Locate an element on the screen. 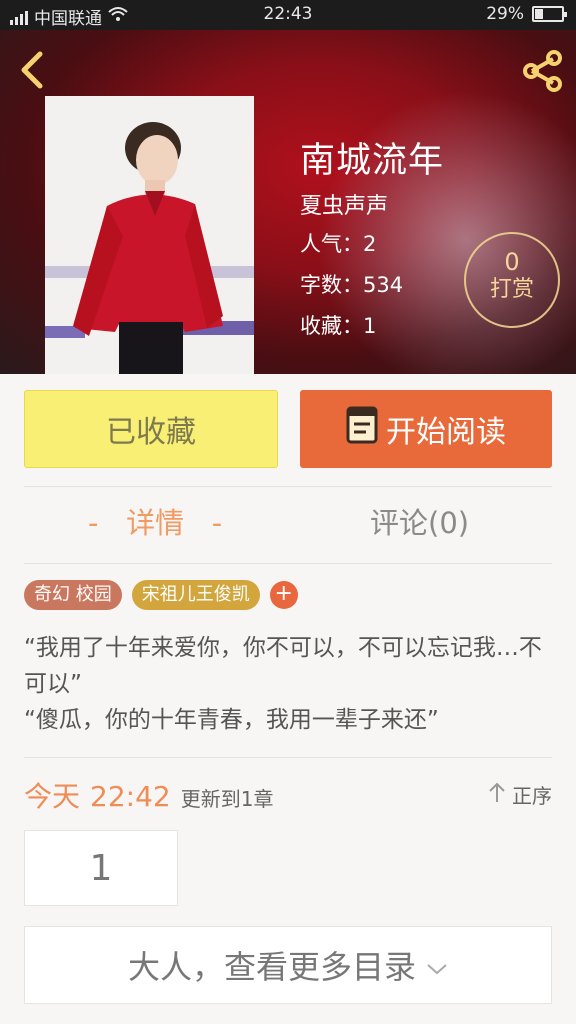  arrow-up-icon is located at coordinates (497, 794).